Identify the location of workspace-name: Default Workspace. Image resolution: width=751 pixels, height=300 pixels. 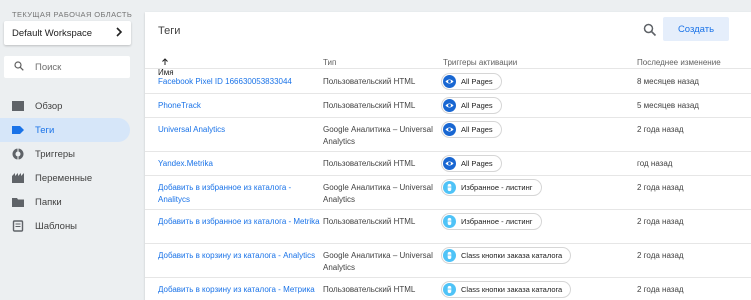
(52, 33).